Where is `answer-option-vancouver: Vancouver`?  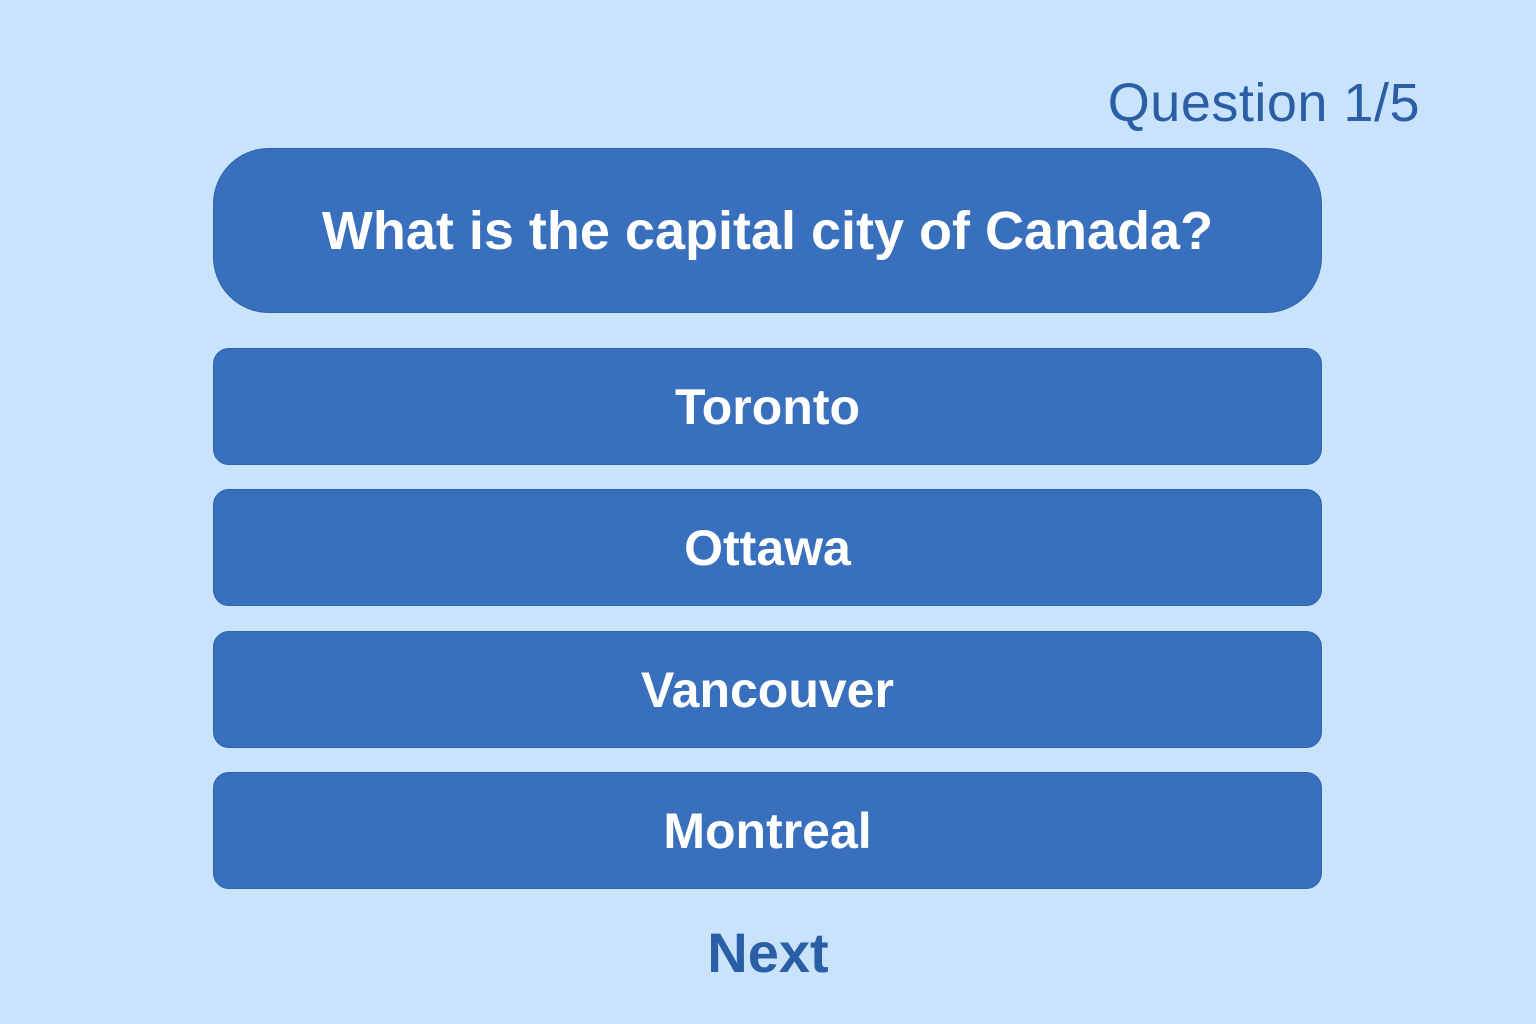
answer-option-vancouver: Vancouver is located at coordinates (767, 689).